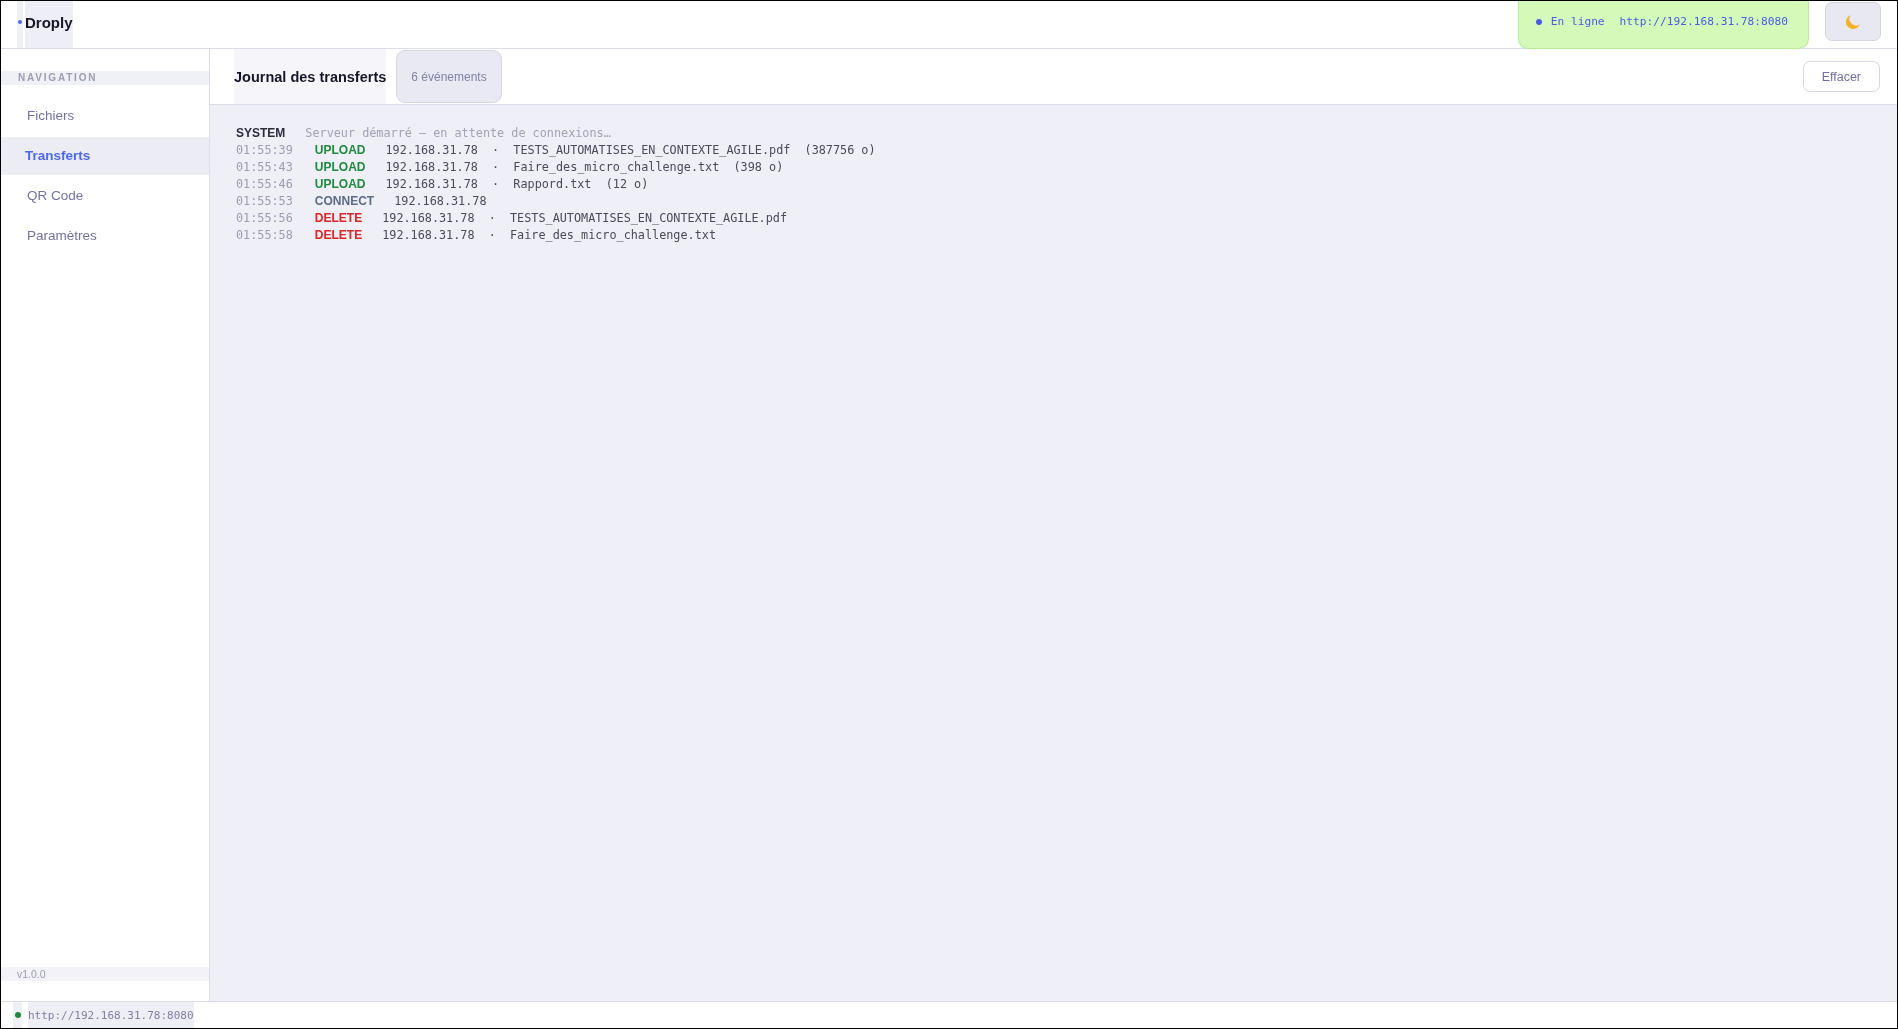 The height and width of the screenshot is (1029, 1898). What do you see at coordinates (344, 201) in the screenshot?
I see `event-type: CONNECT` at bounding box center [344, 201].